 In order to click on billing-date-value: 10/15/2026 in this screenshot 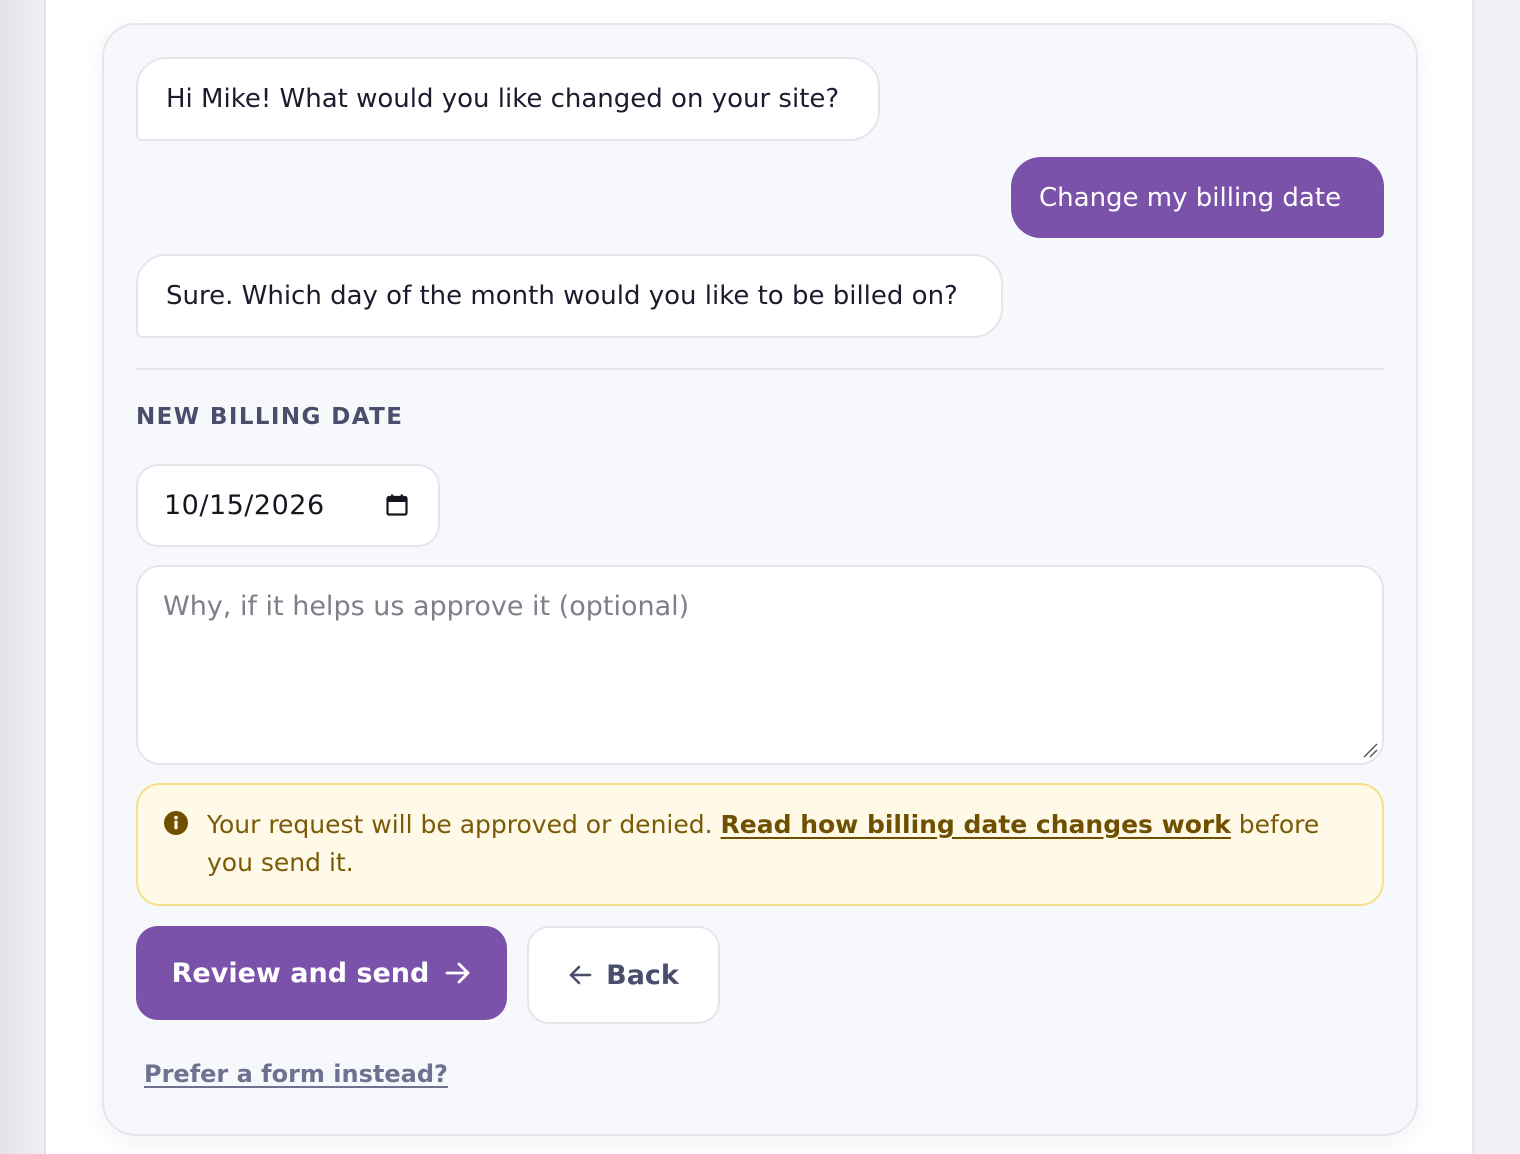, I will do `click(244, 505)`.